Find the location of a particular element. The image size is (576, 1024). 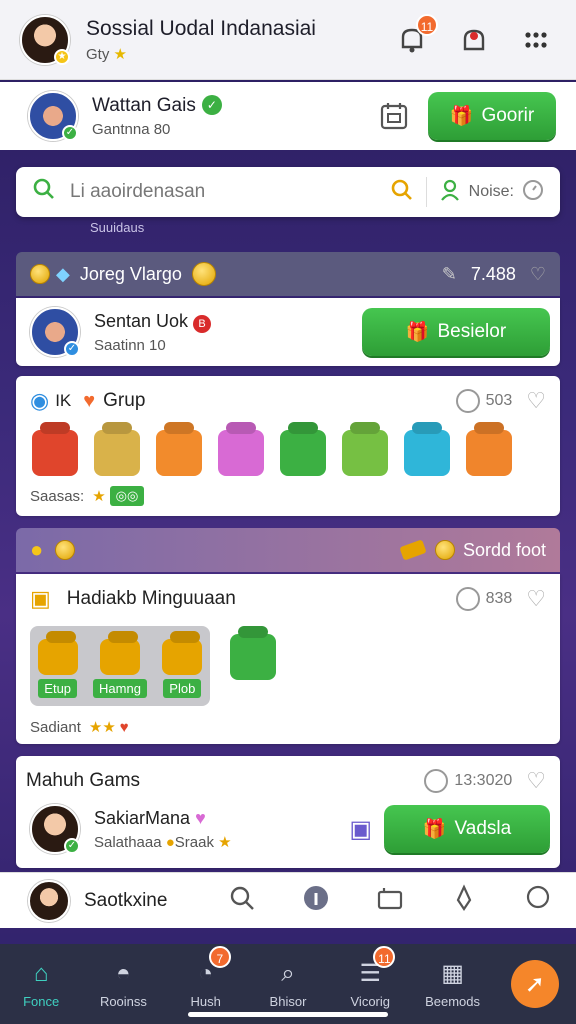

info-icon is located at coordinates (316, 900).